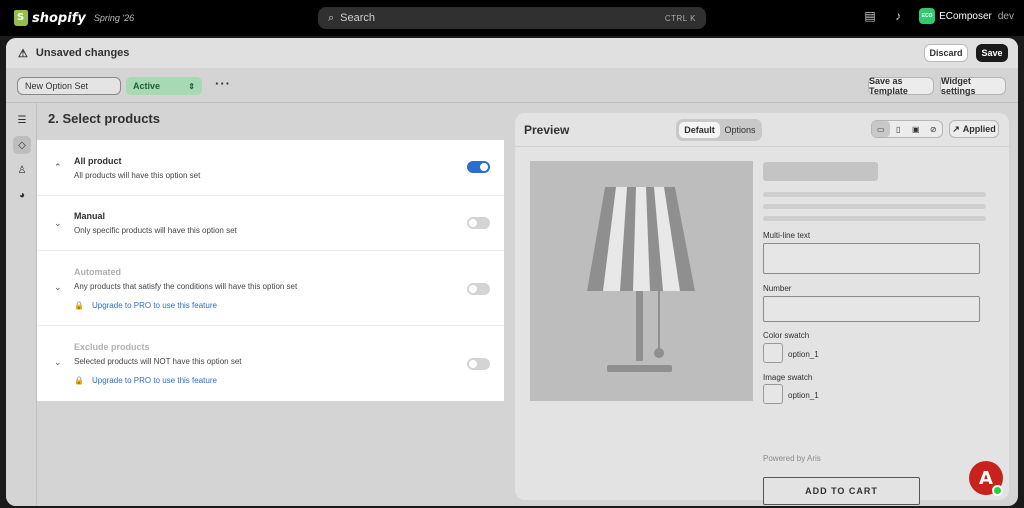  Describe the element at coordinates (899, 129) in the screenshot. I see `mobile-icon: ▯` at that location.